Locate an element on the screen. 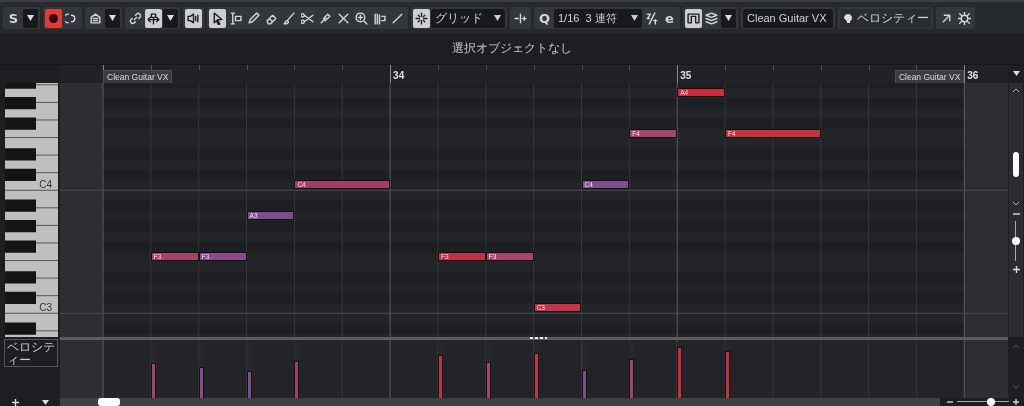  settings-icon is located at coordinates (964, 18).